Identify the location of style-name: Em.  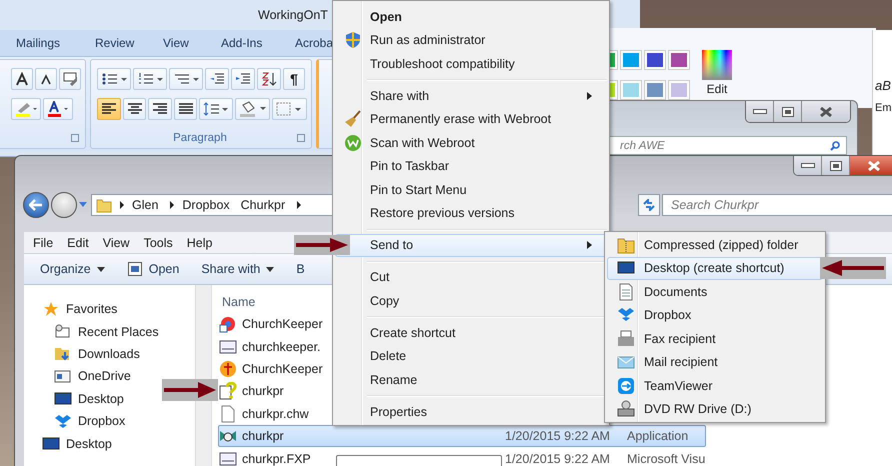
(883, 108).